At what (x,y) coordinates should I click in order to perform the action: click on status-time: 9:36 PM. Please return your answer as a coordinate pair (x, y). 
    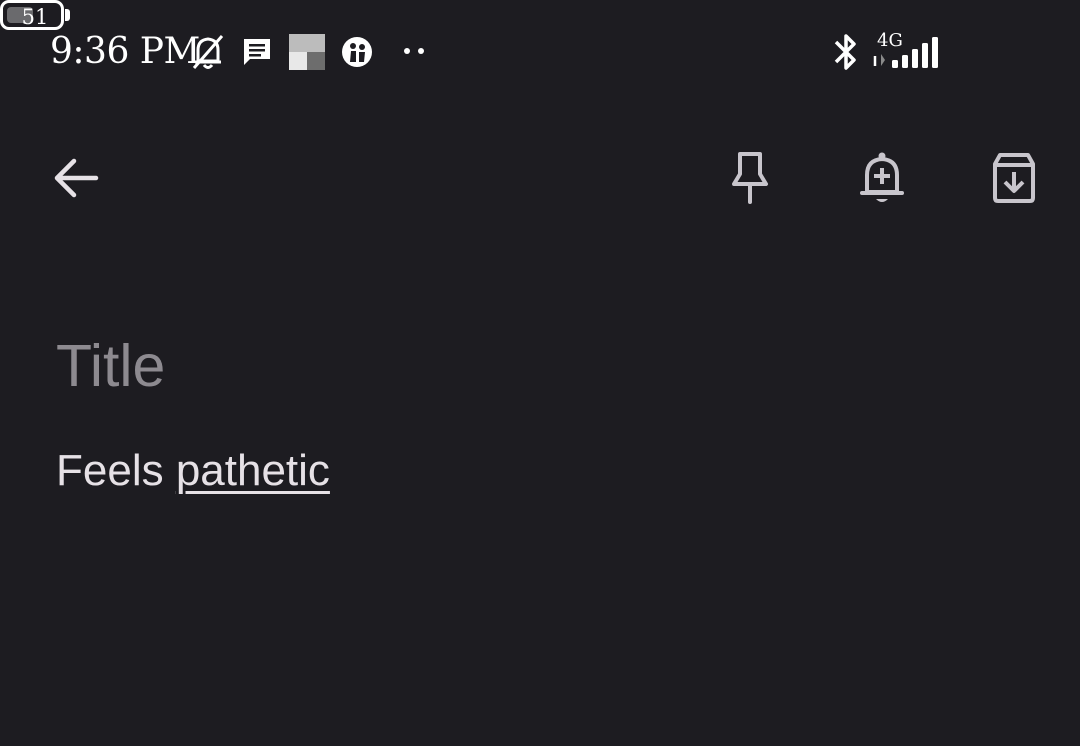
    Looking at the image, I should click on (125, 51).